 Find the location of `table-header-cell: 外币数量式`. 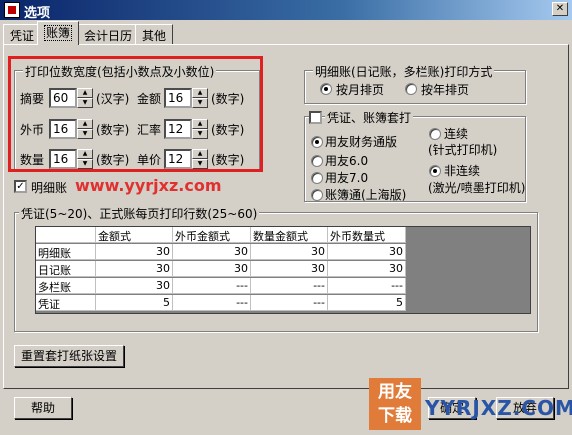

table-header-cell: 外币数量式 is located at coordinates (367, 235).